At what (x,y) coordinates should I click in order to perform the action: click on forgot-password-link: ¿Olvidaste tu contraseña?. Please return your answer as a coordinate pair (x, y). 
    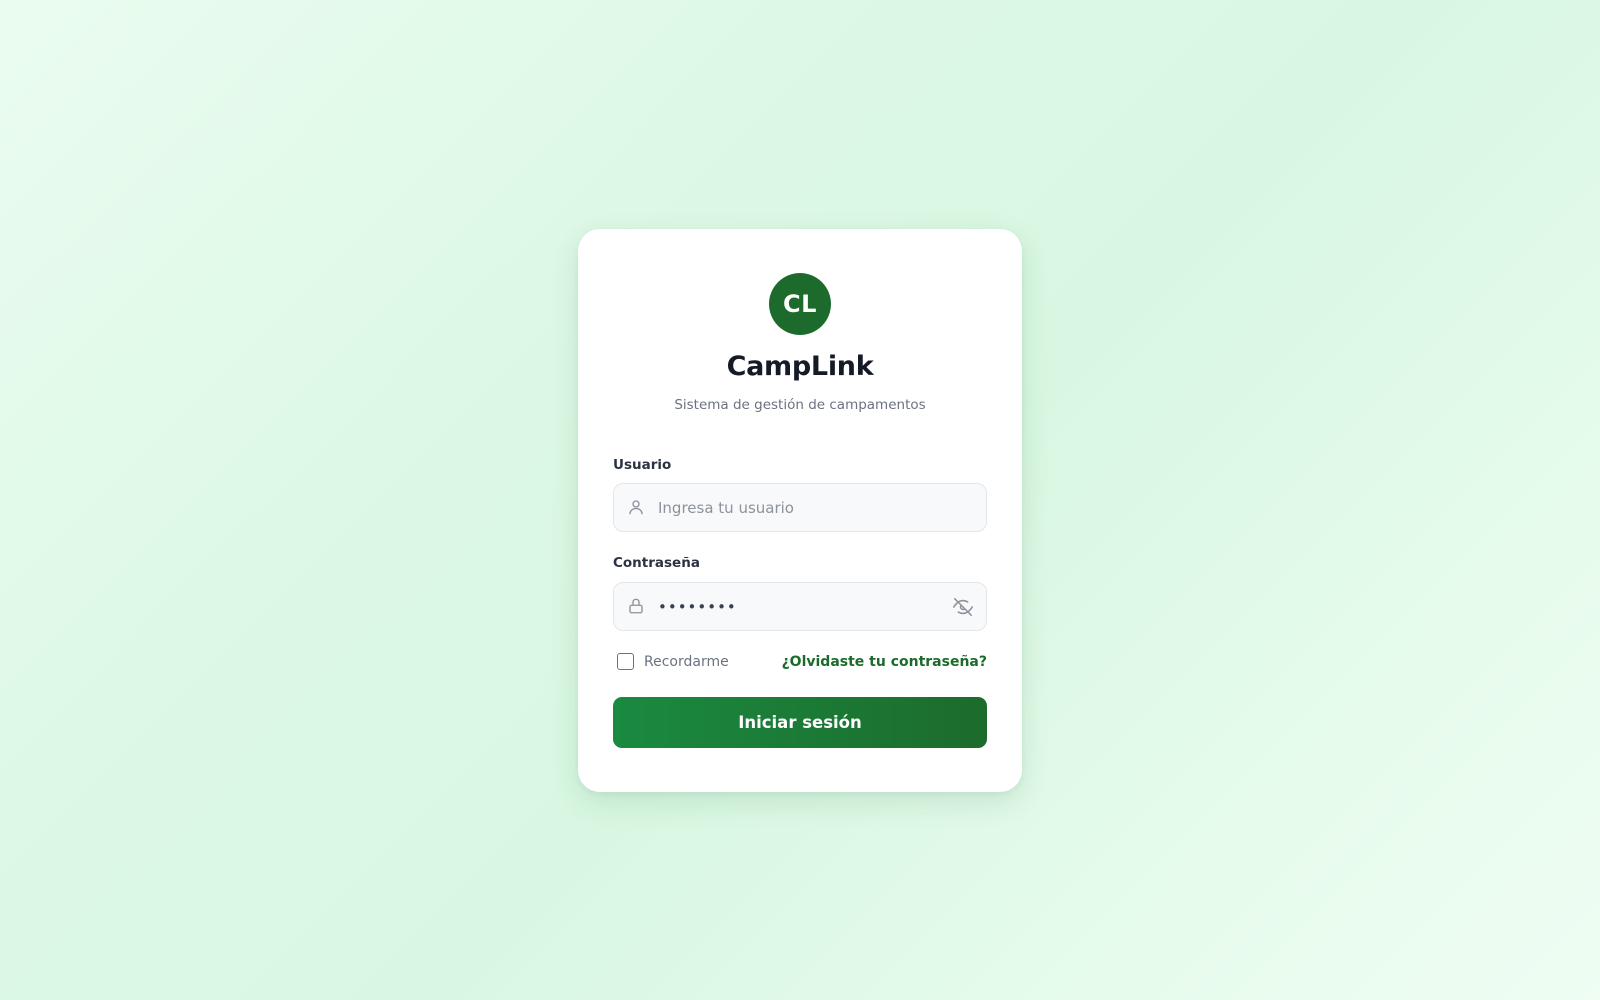
    Looking at the image, I should click on (884, 662).